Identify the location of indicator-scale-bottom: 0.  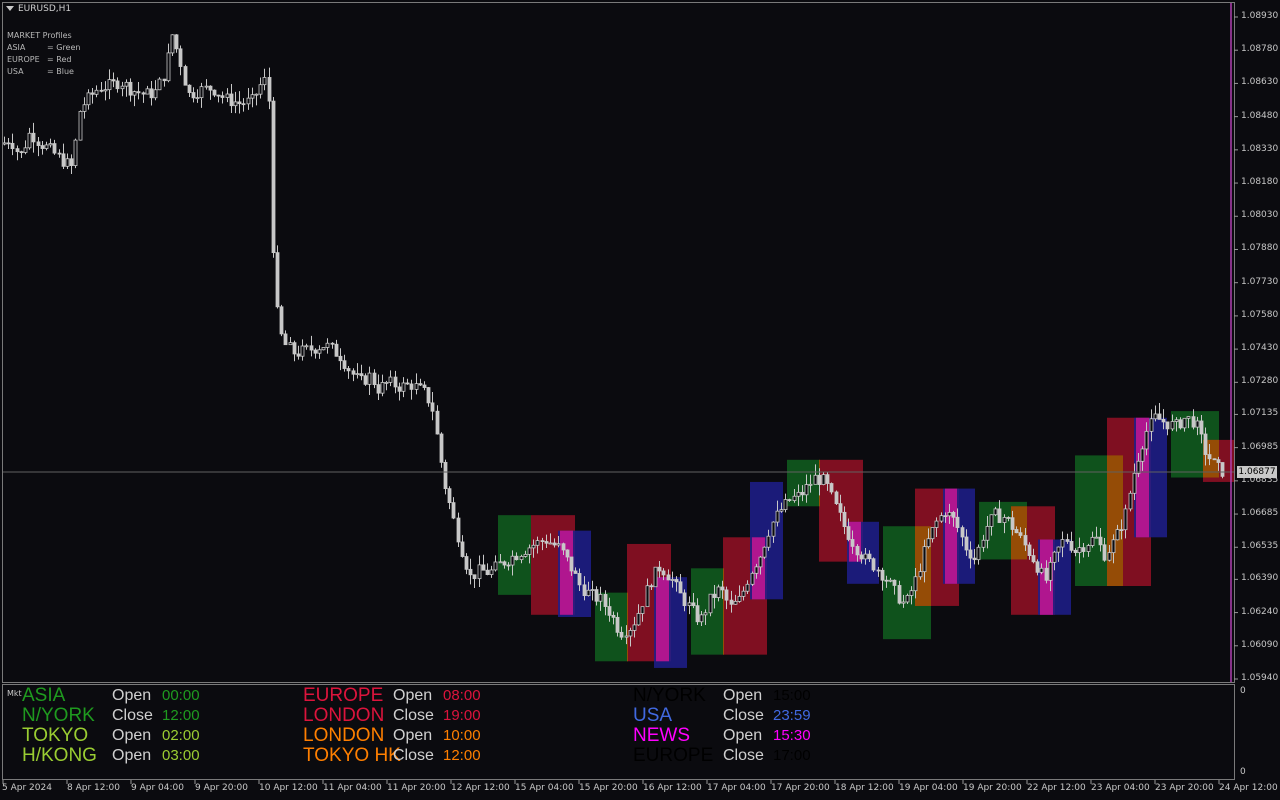
(1243, 772).